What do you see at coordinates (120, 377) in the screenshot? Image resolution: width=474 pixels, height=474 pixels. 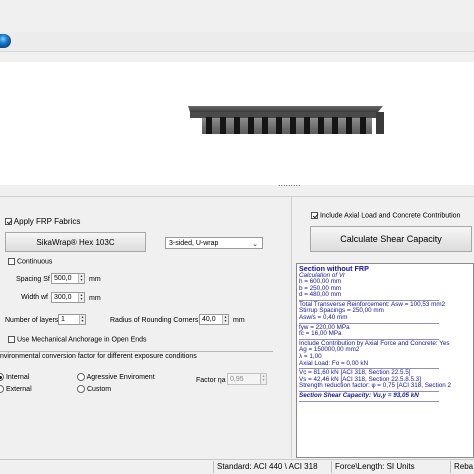 I see `radio-aggressive-label: Agressive Enviroment` at bounding box center [120, 377].